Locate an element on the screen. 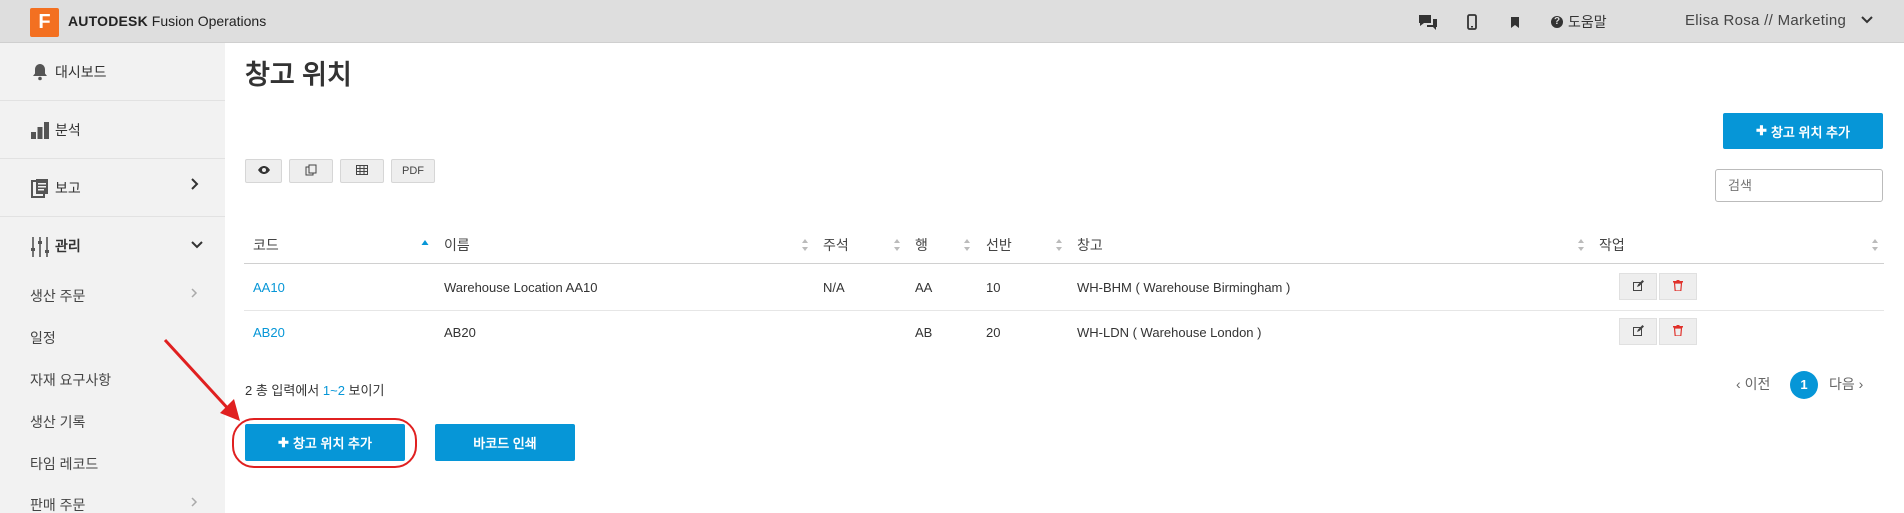  help-icon: ? is located at coordinates (1557, 22).